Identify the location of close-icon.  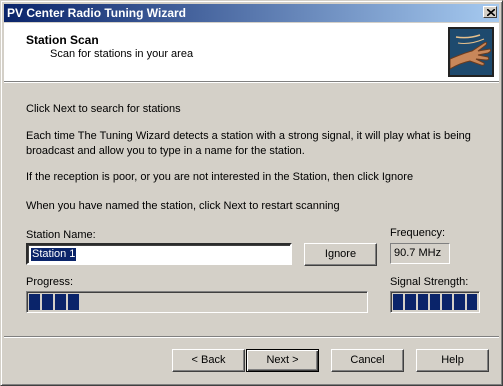
(491, 12).